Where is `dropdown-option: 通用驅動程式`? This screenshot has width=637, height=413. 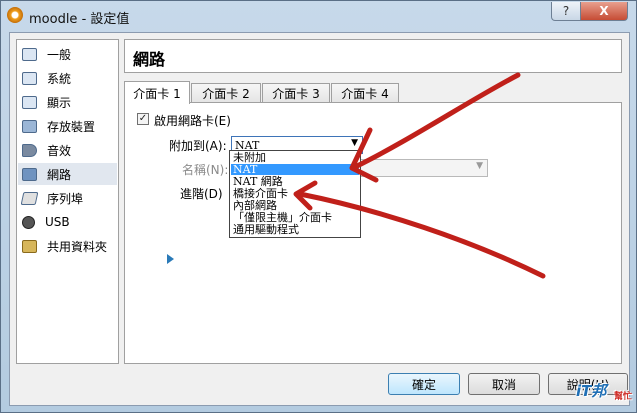 dropdown-option: 通用驅動程式 is located at coordinates (295, 229).